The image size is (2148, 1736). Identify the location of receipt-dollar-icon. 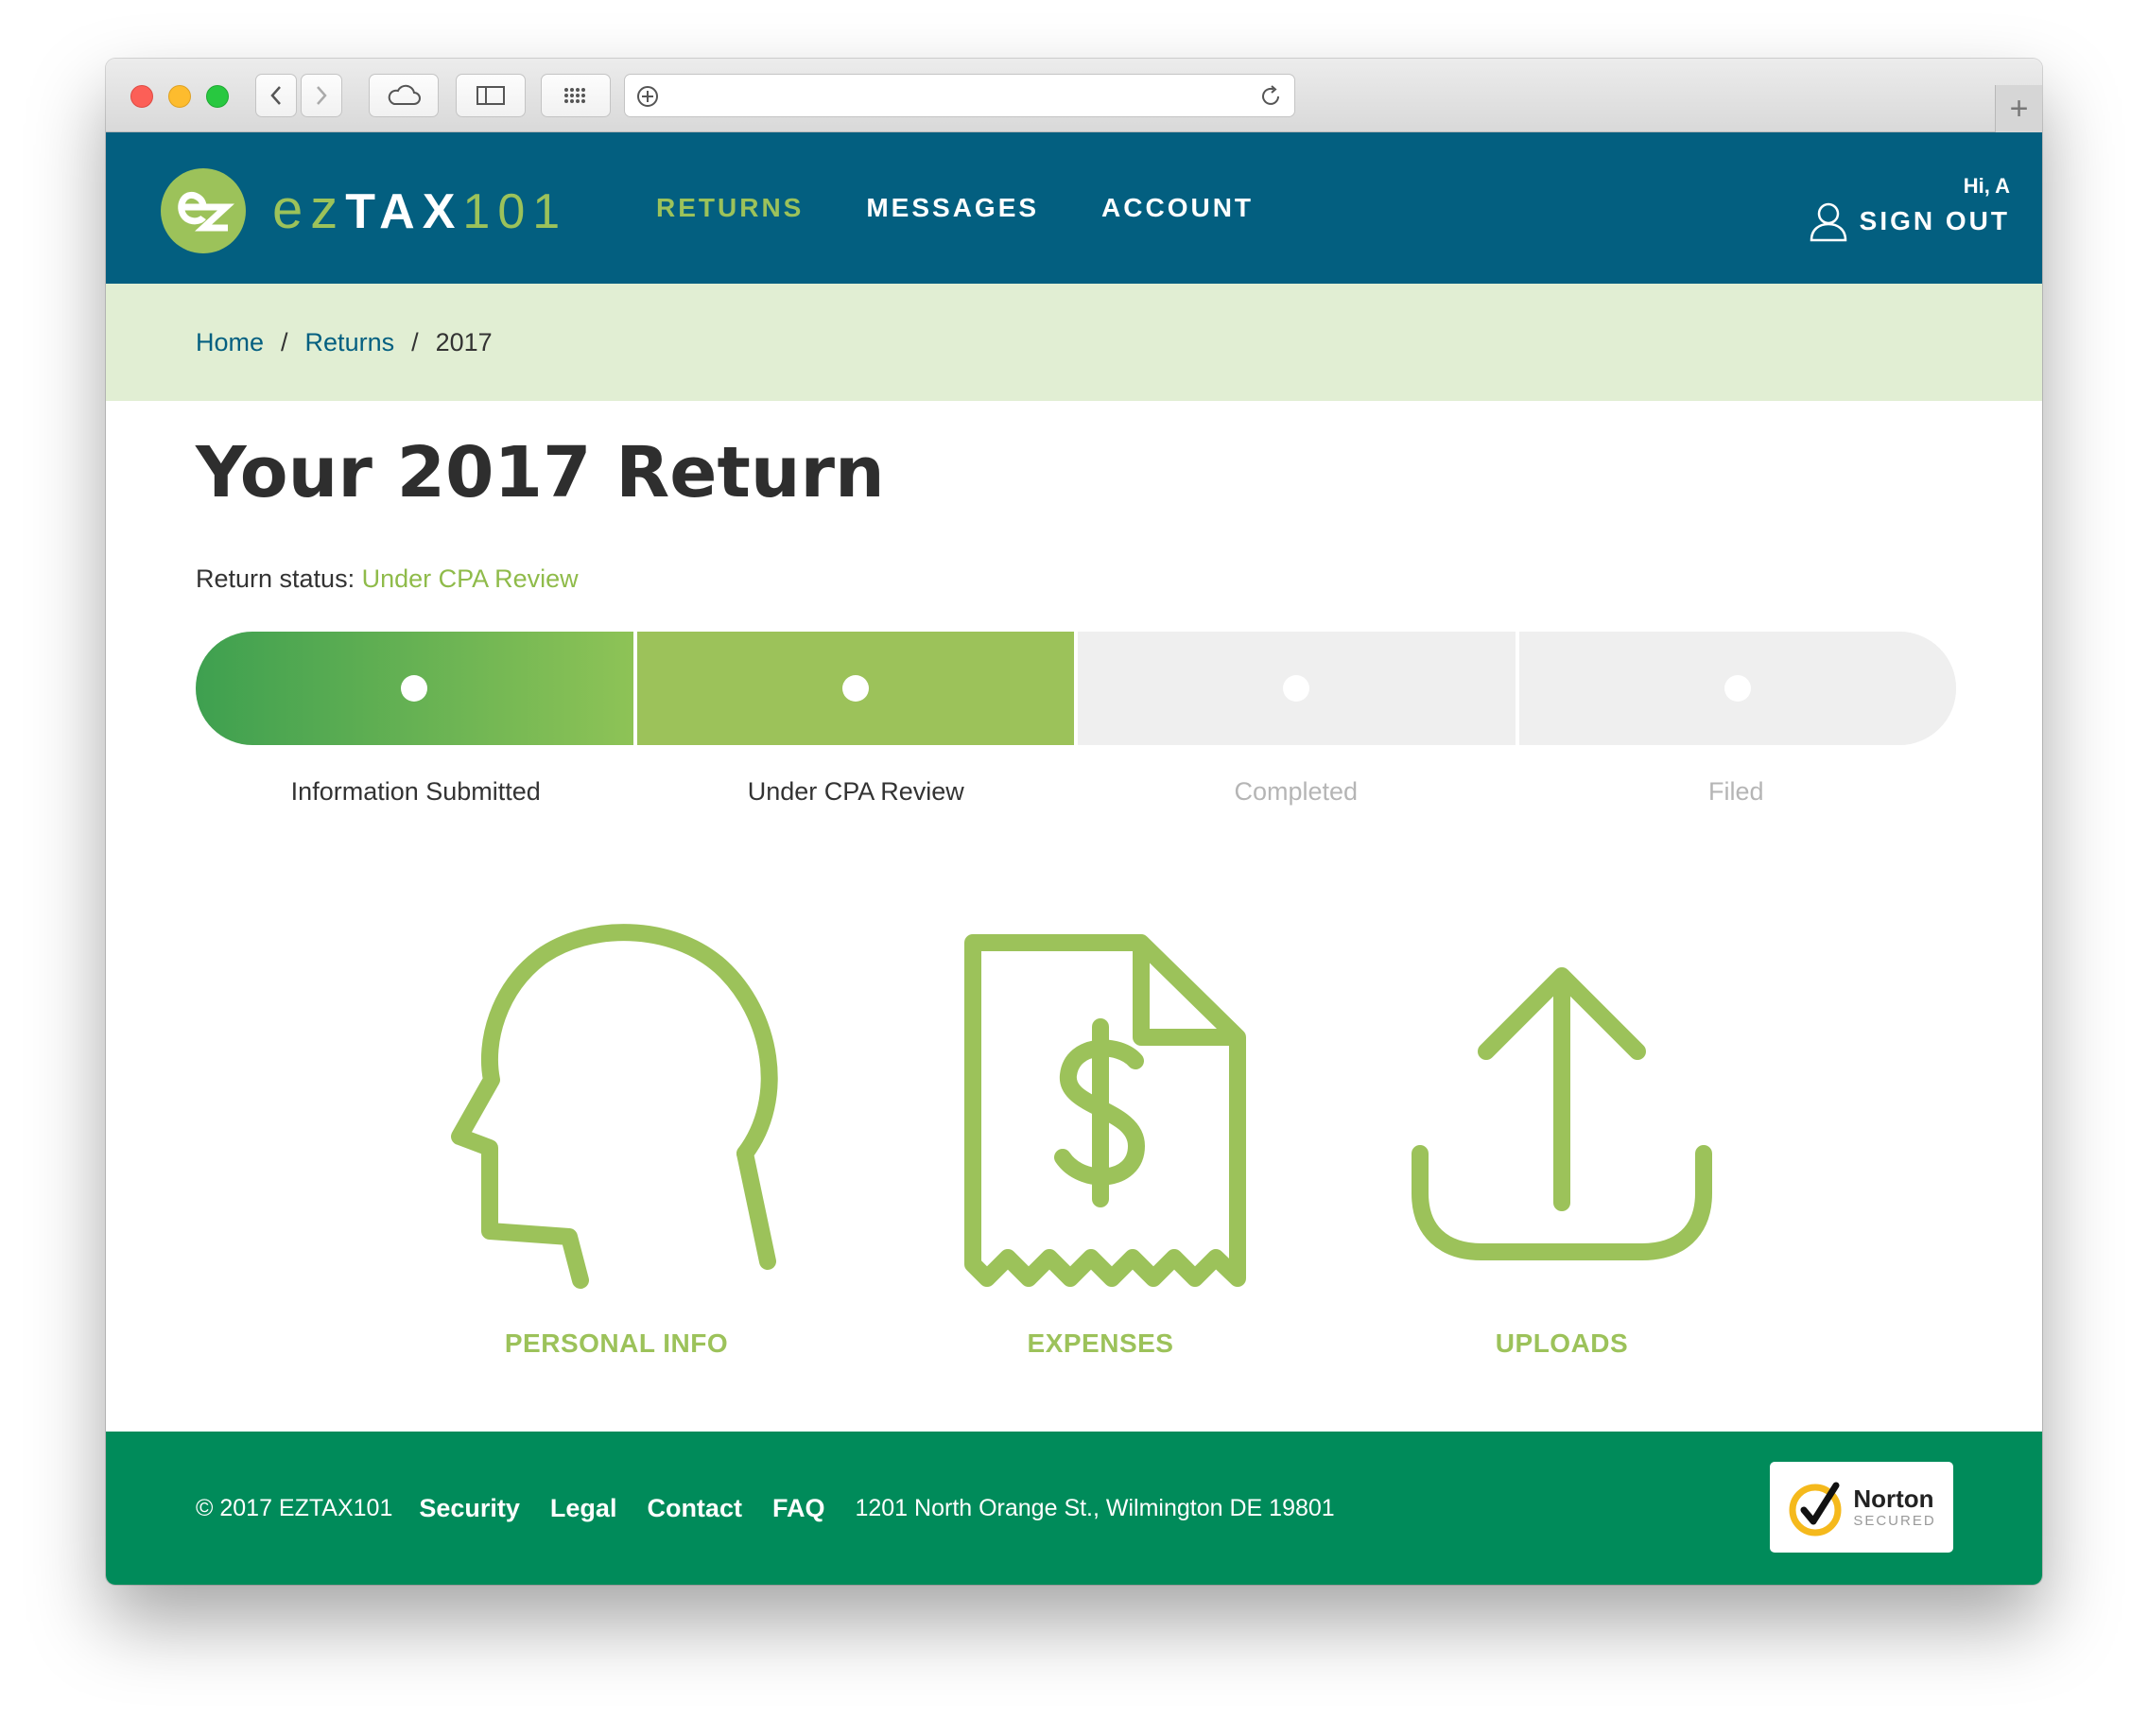
(1105, 1110).